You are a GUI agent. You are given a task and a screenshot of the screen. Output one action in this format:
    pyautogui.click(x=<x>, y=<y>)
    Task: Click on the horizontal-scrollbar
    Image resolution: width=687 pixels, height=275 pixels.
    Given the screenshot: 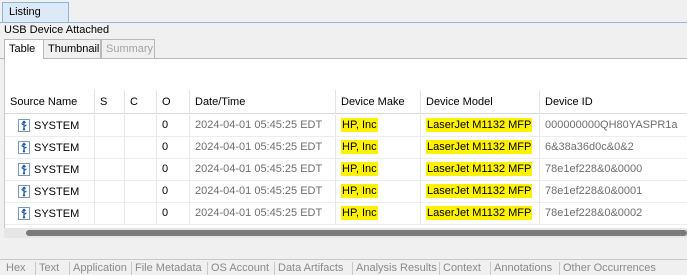 What is the action you would take?
    pyautogui.click(x=345, y=233)
    